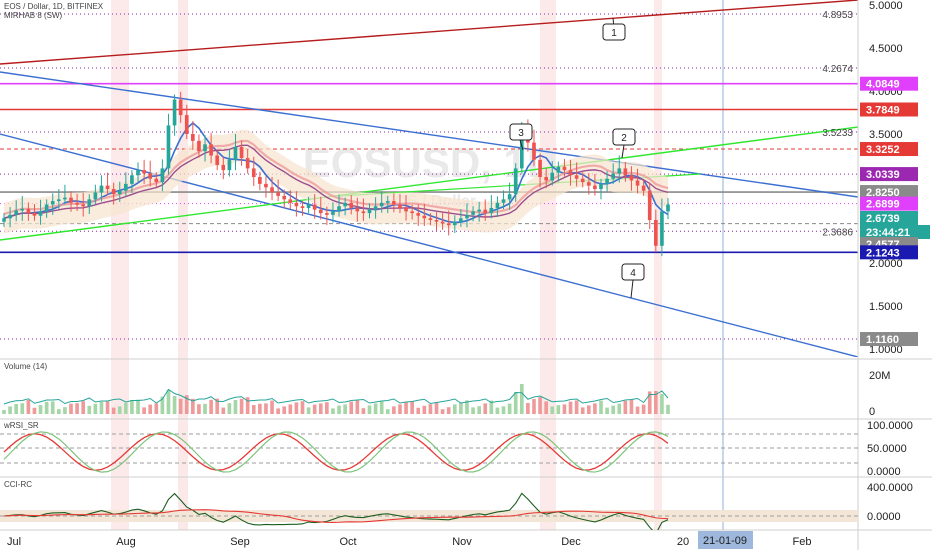 The image size is (932, 550). I want to click on time-tick-Sep: Sep, so click(240, 542).